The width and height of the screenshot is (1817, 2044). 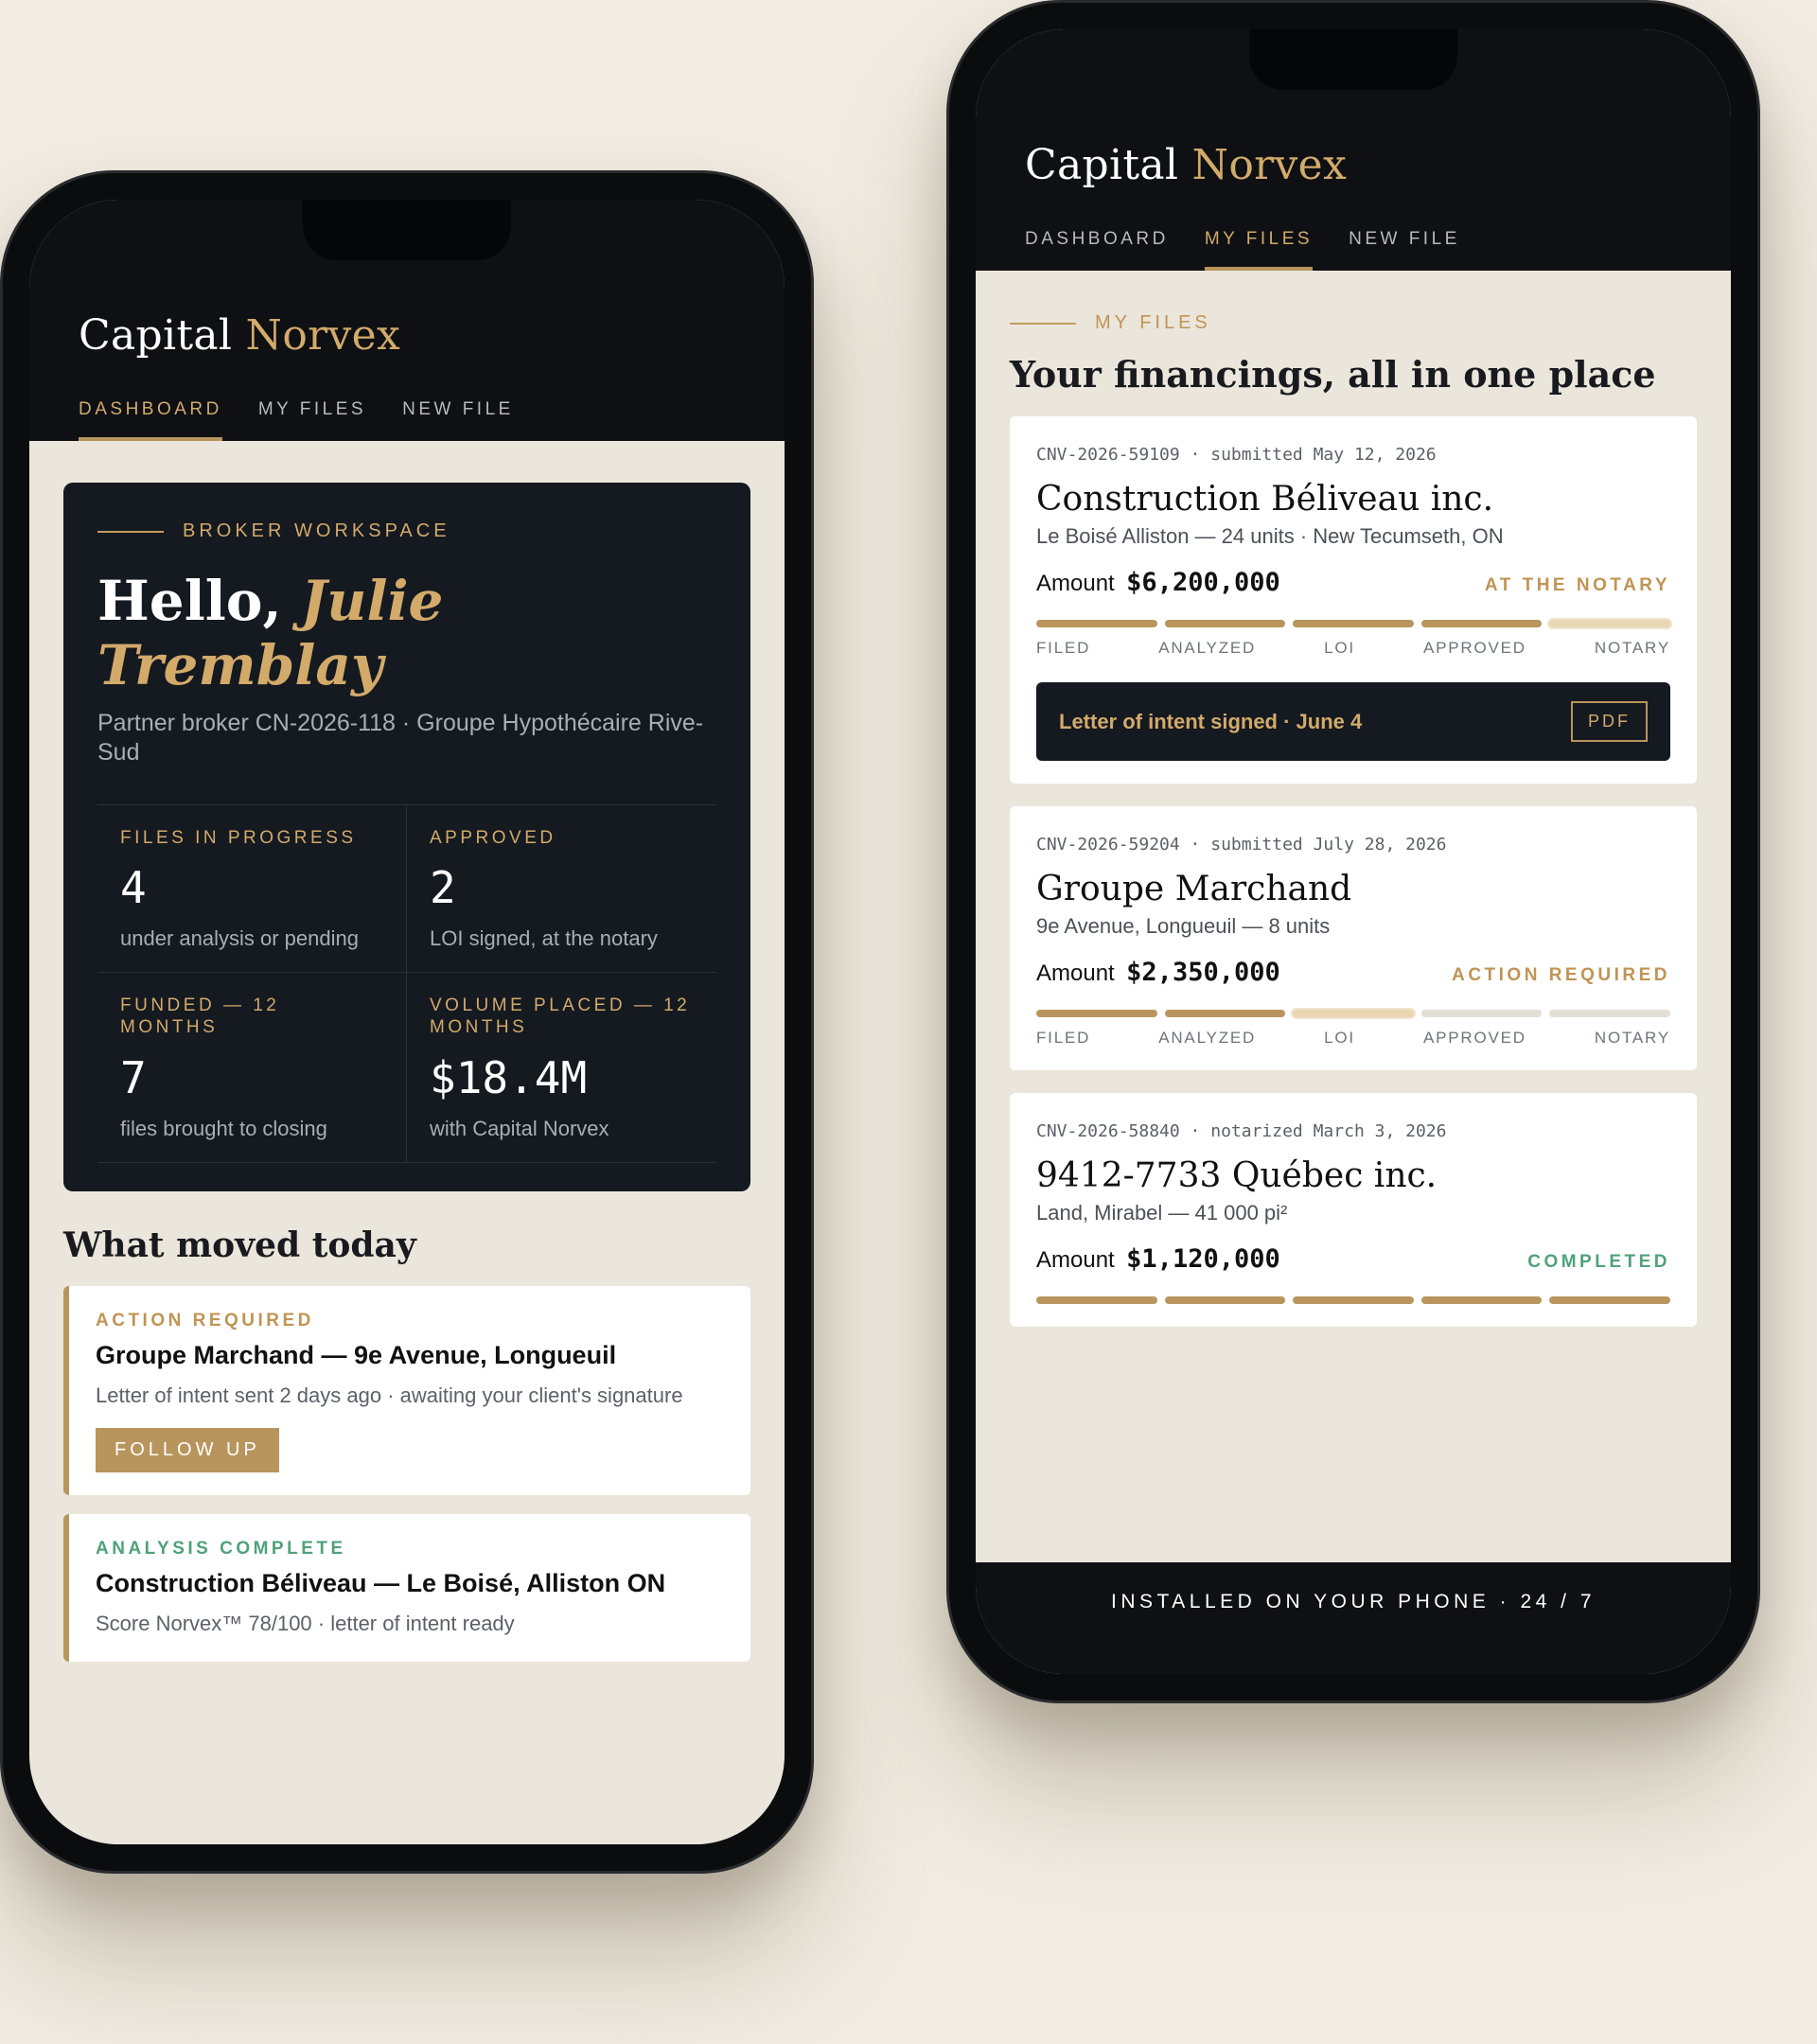 I want to click on activity-tag: ACTION REQUIRED, so click(x=205, y=1320).